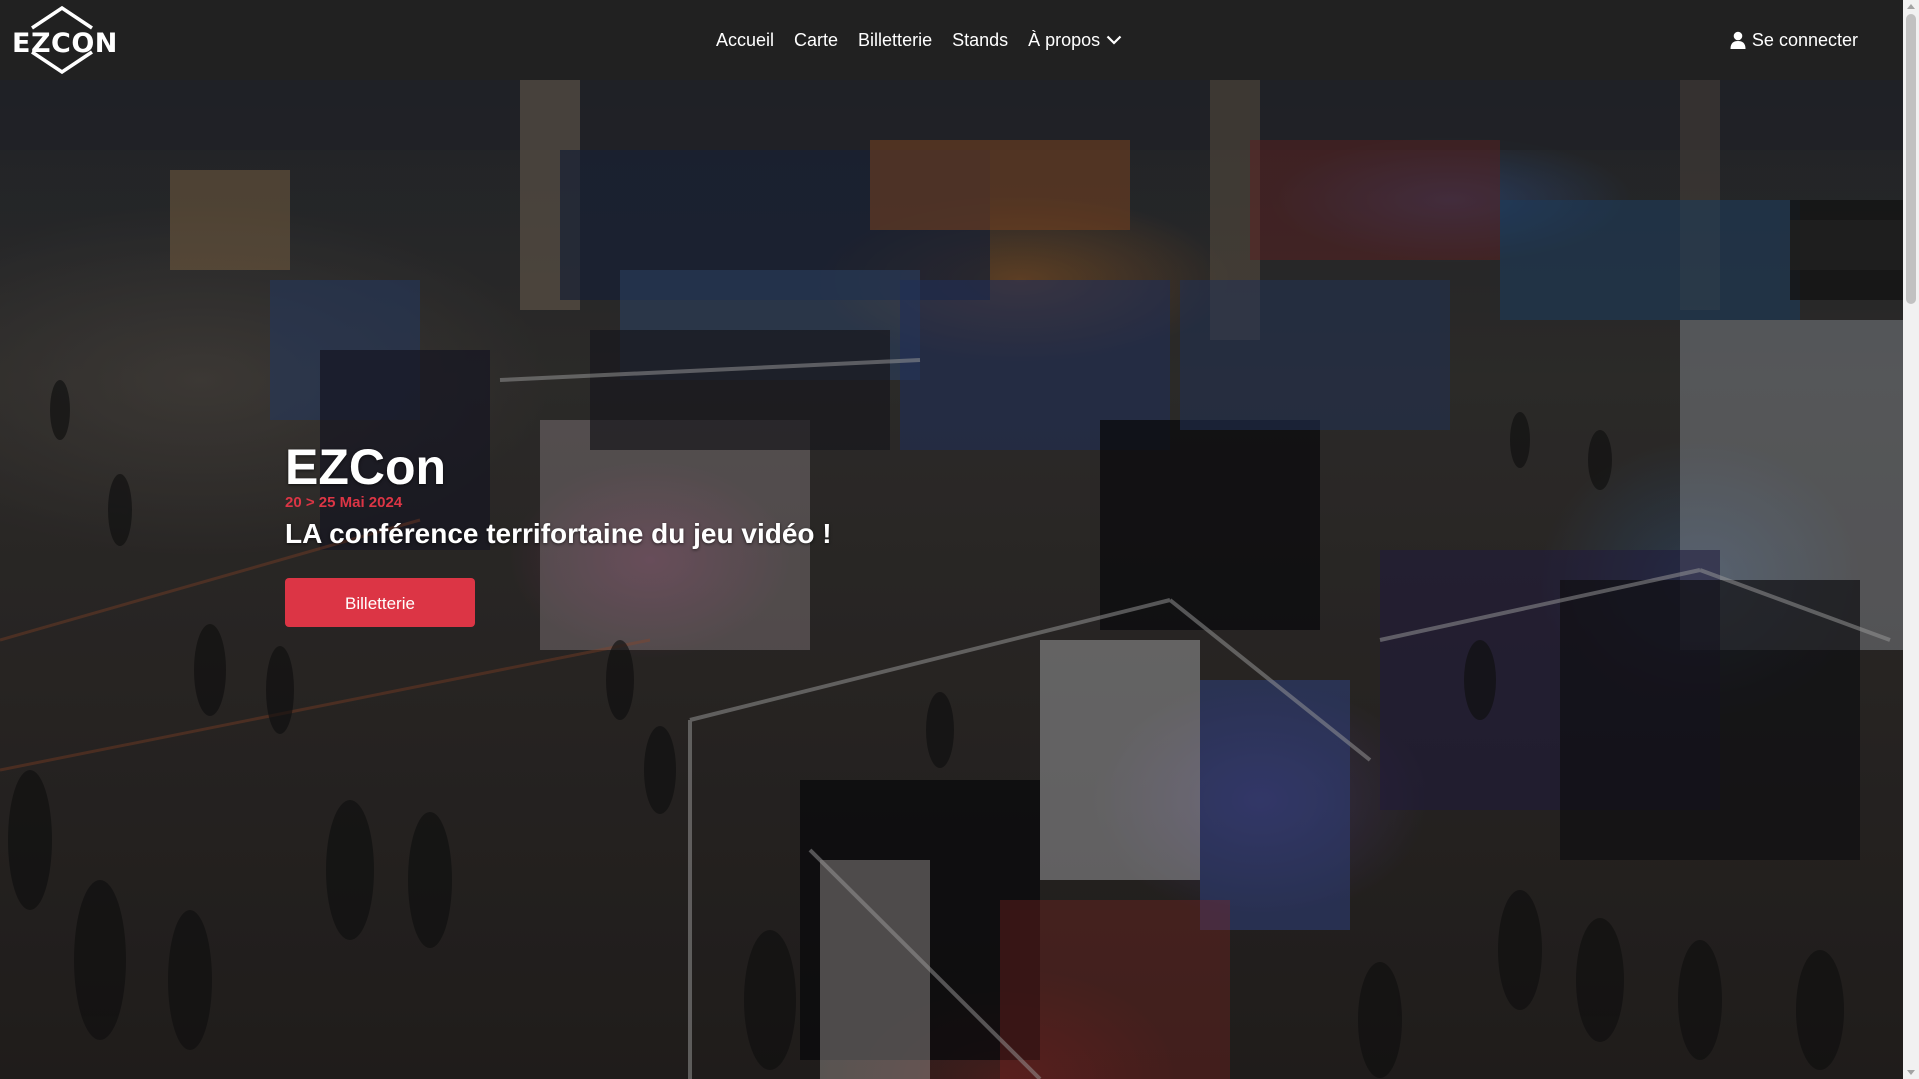 The width and height of the screenshot is (1919, 1079). I want to click on nav-dropdown-a-propos: À propos, so click(1075, 40).